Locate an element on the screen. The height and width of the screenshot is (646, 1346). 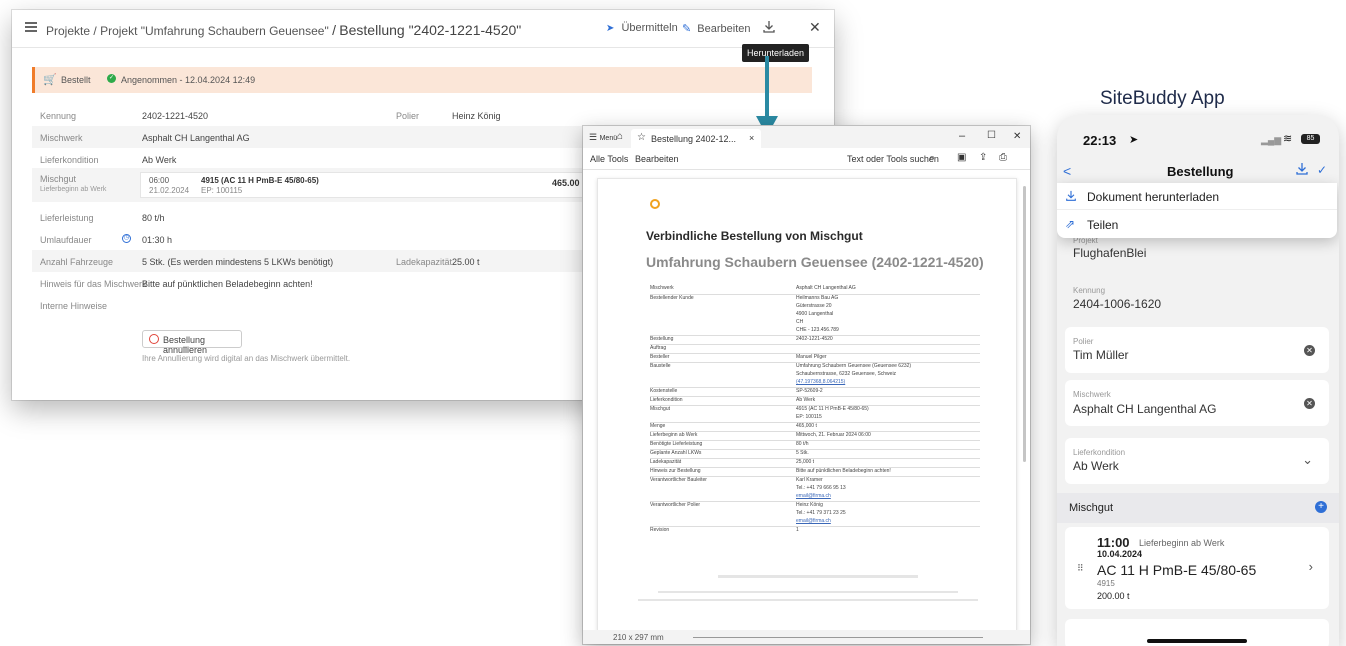
download-icon is located at coordinates (769, 27).